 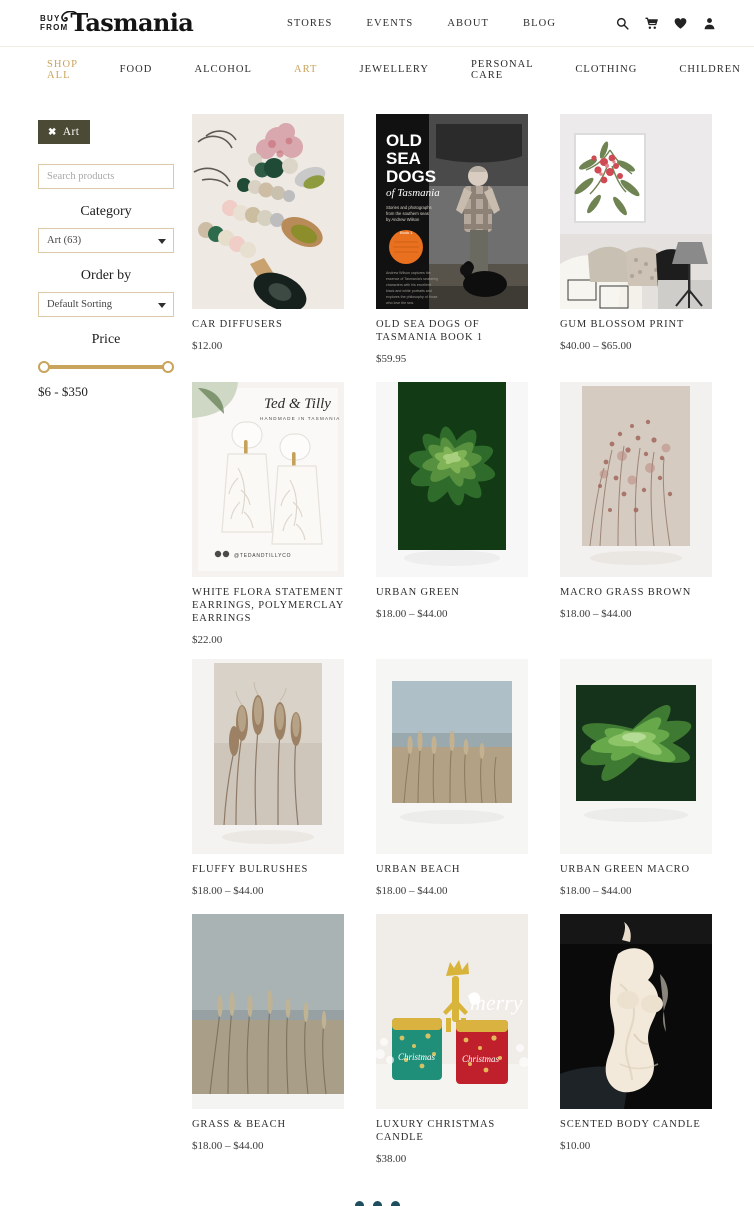 What do you see at coordinates (268, 1011) in the screenshot?
I see `product-image-grass-and-beach` at bounding box center [268, 1011].